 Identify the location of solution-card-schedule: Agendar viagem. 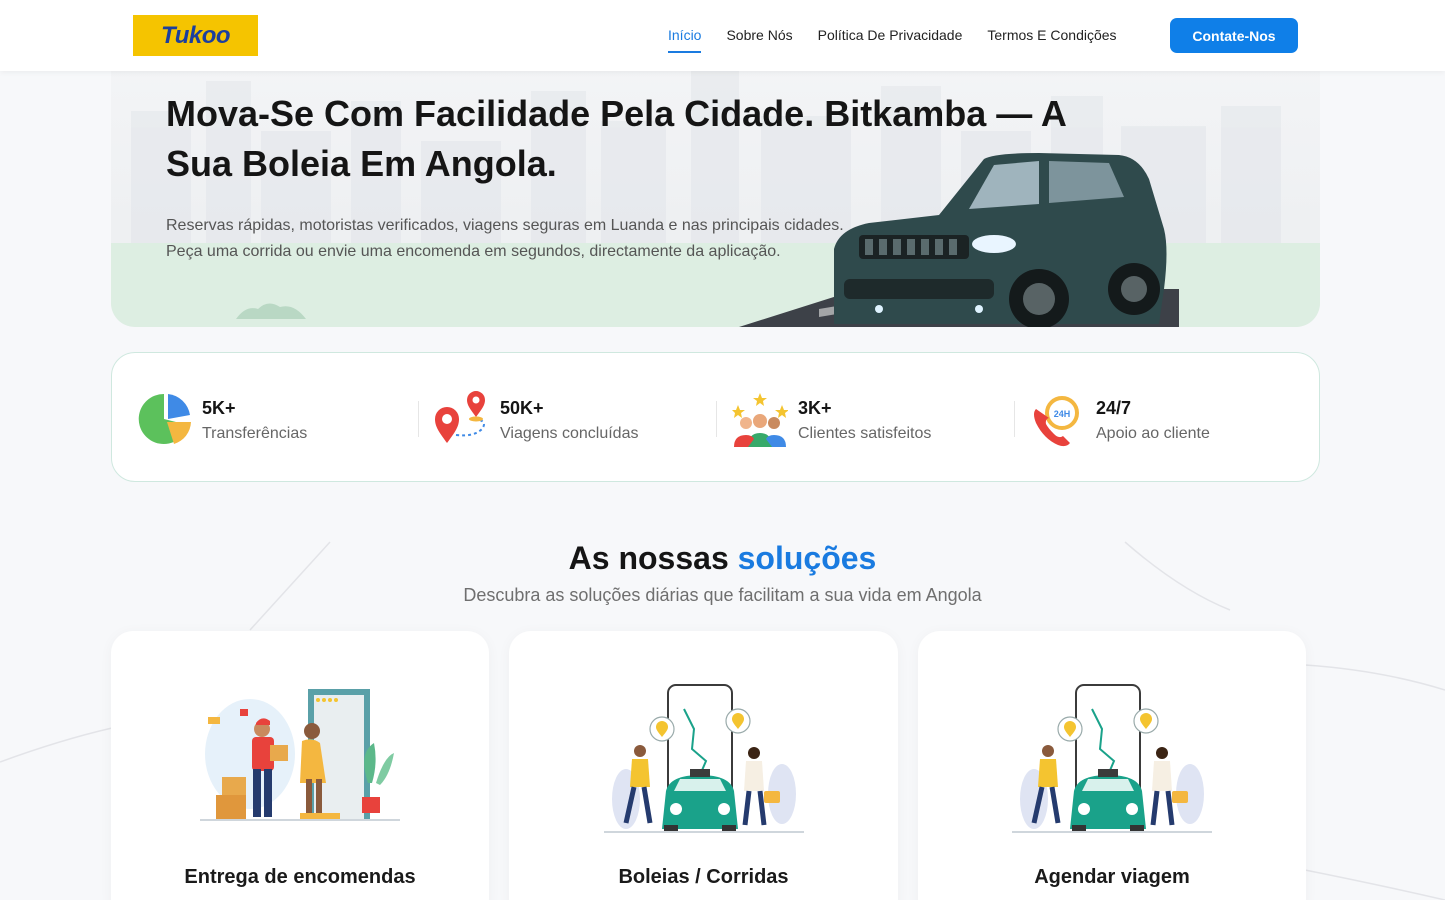
(1112, 765).